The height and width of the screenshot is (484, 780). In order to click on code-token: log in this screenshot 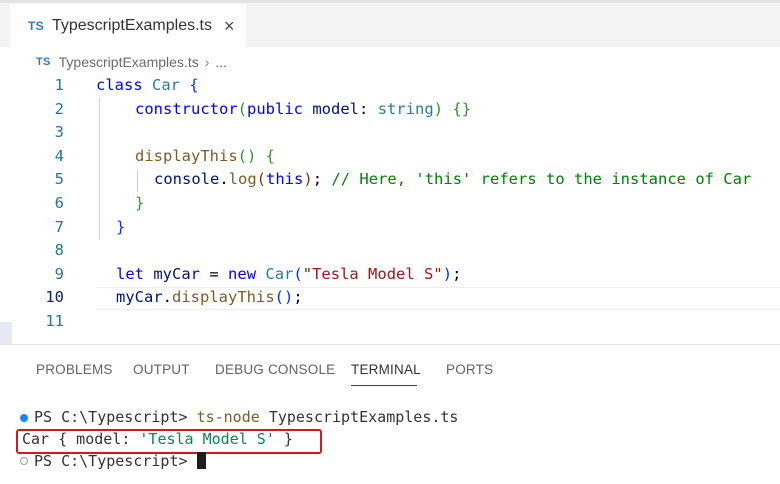, I will do `click(242, 179)`.